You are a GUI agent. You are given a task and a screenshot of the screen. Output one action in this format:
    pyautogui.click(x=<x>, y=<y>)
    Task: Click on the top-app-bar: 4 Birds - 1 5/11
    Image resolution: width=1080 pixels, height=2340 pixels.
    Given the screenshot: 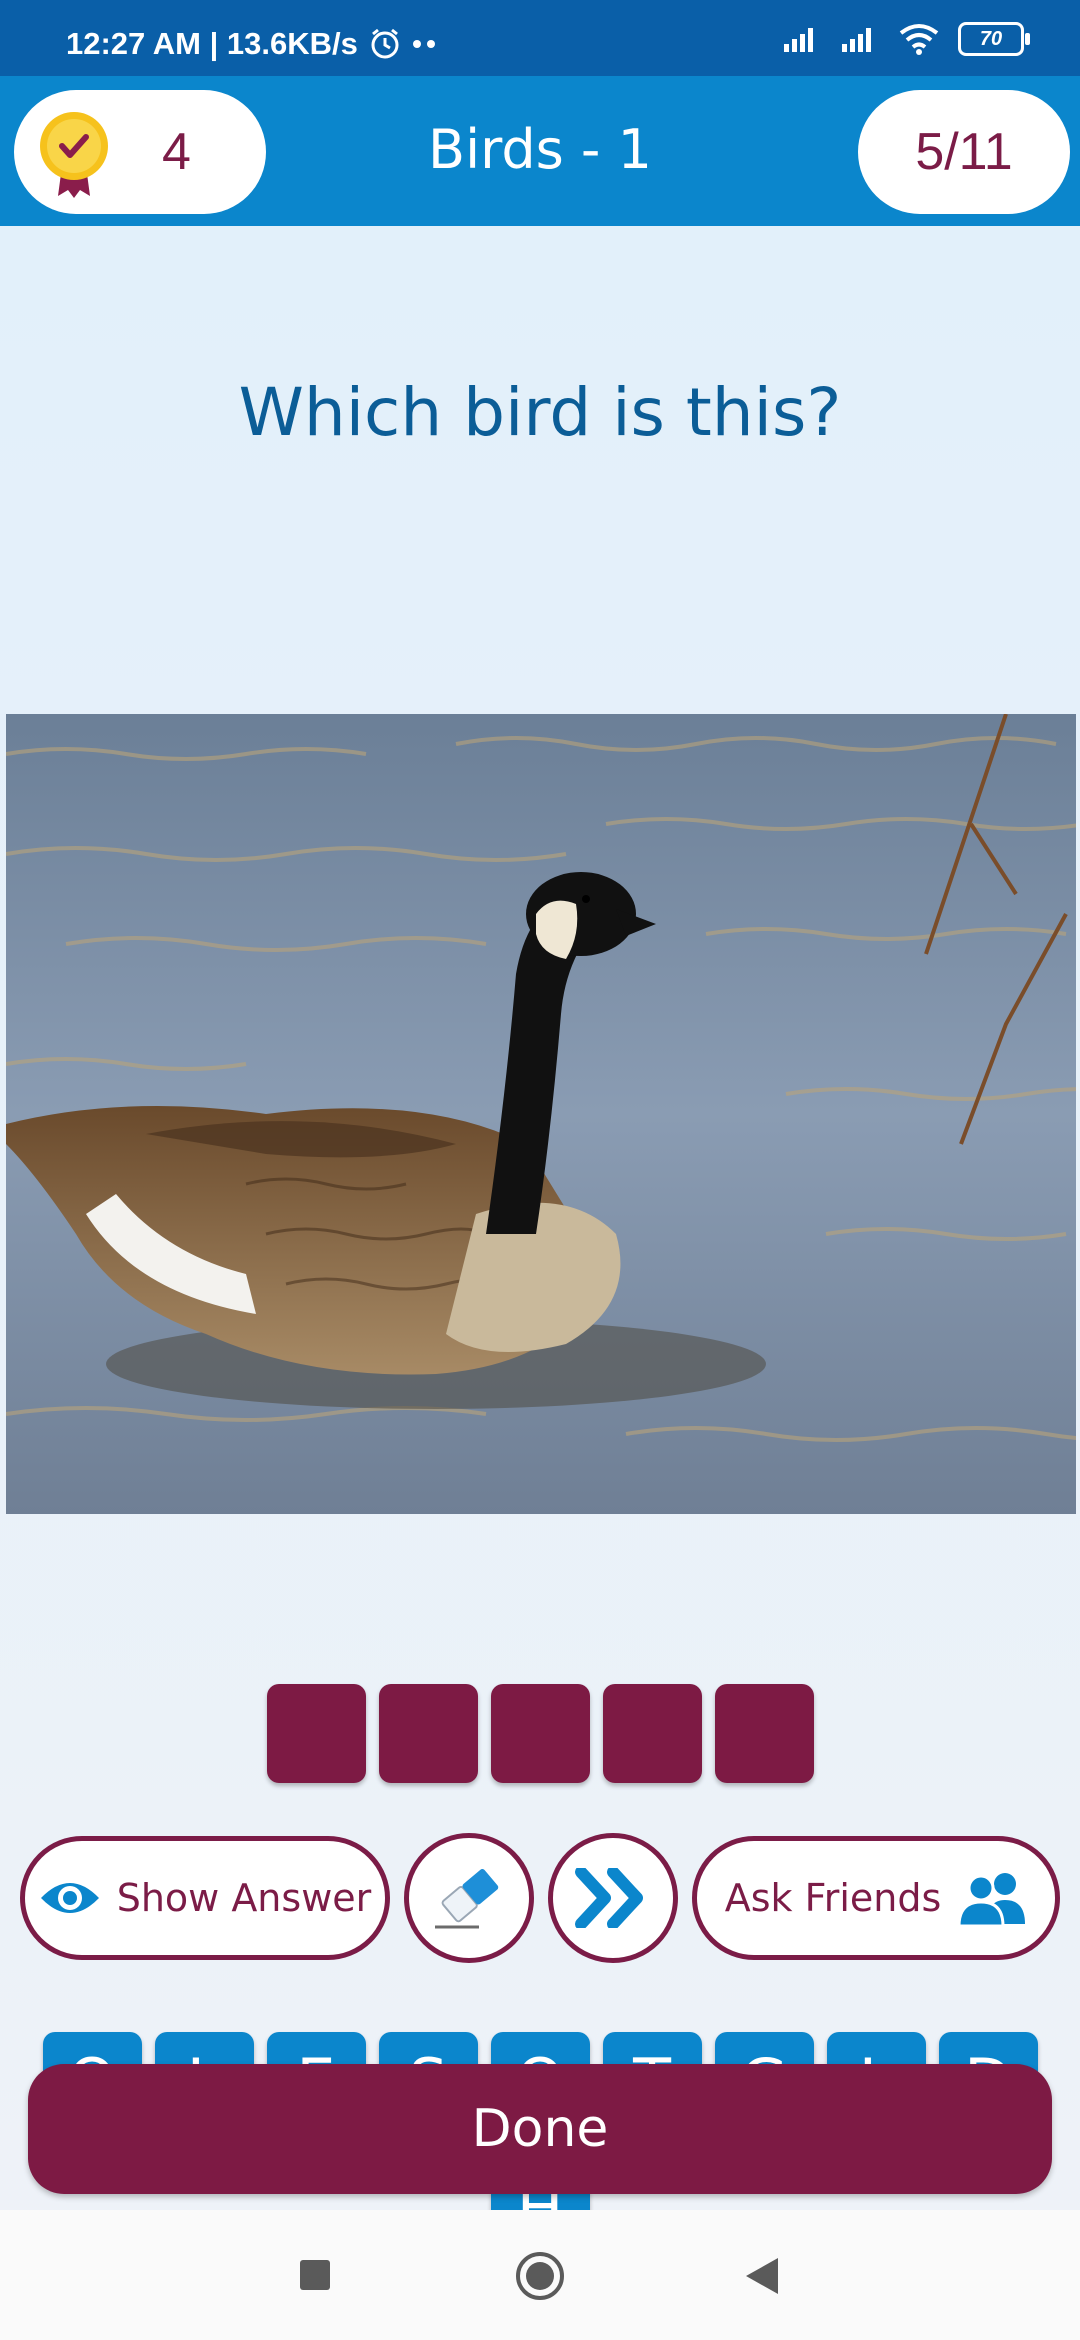 What is the action you would take?
    pyautogui.click(x=540, y=151)
    